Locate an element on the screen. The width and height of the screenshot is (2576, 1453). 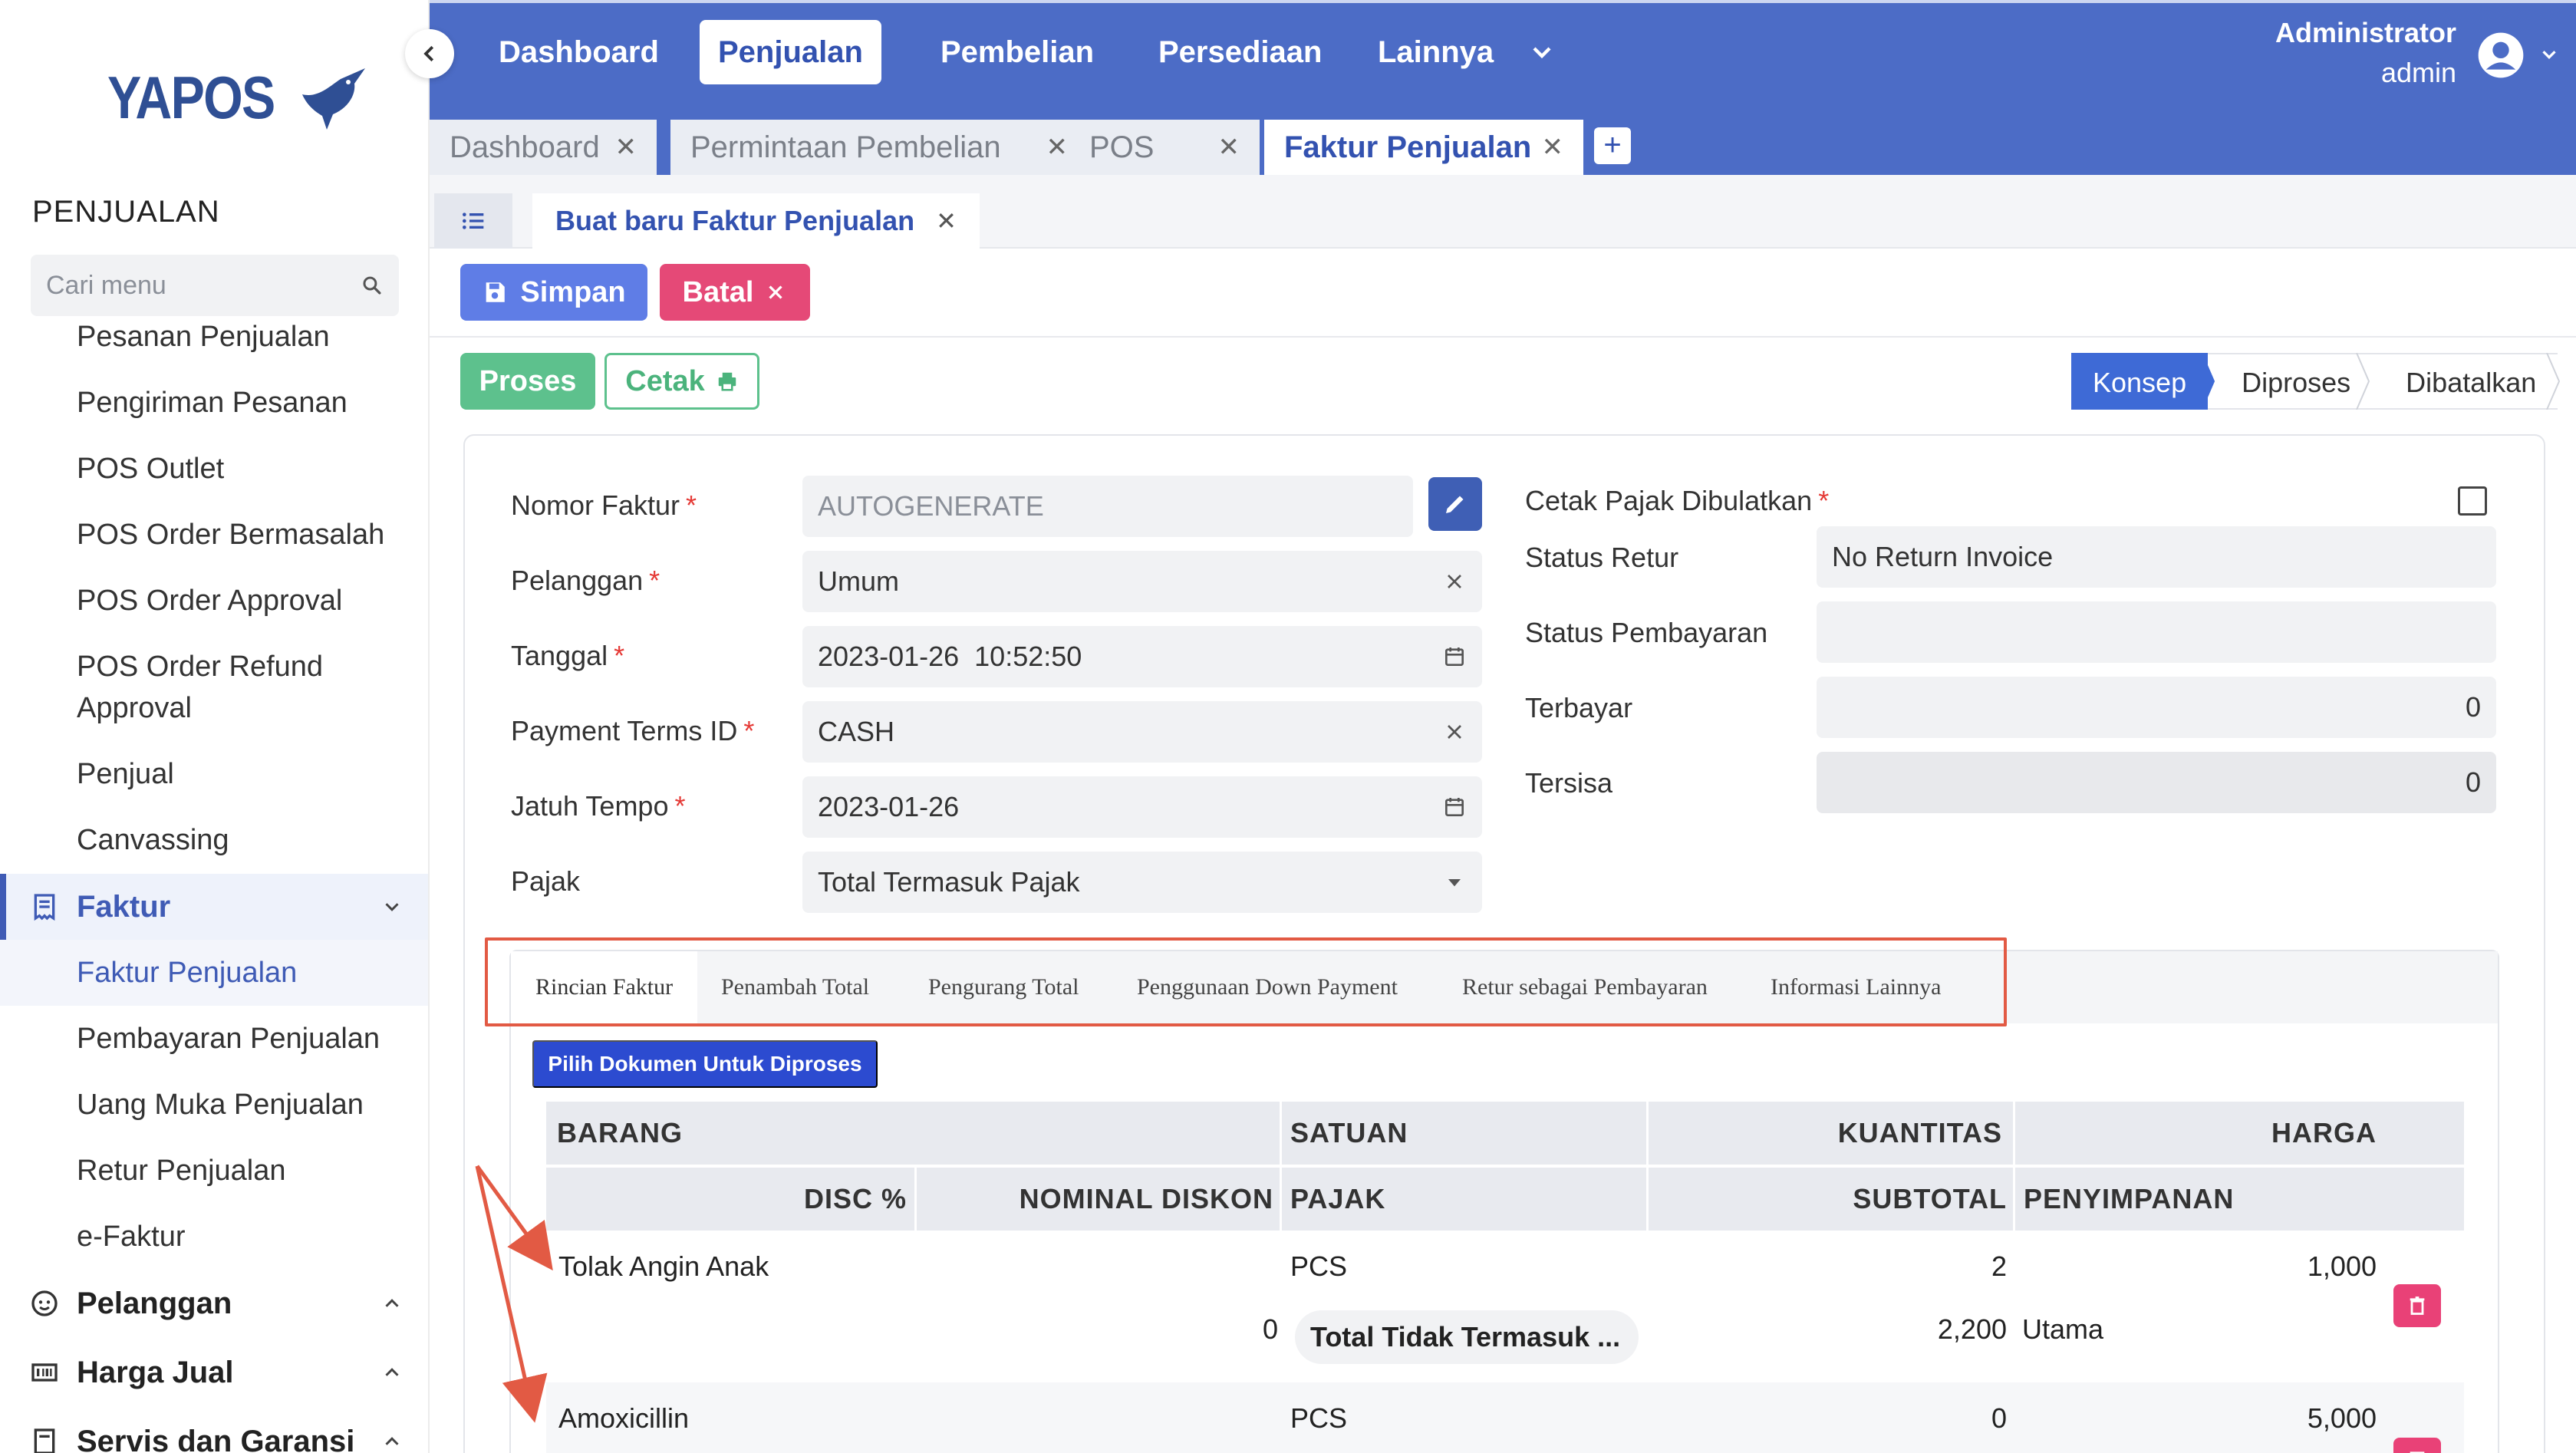
sidebar-item-faktur-penjualan: Faktur Penjualan is located at coordinates (187, 972).